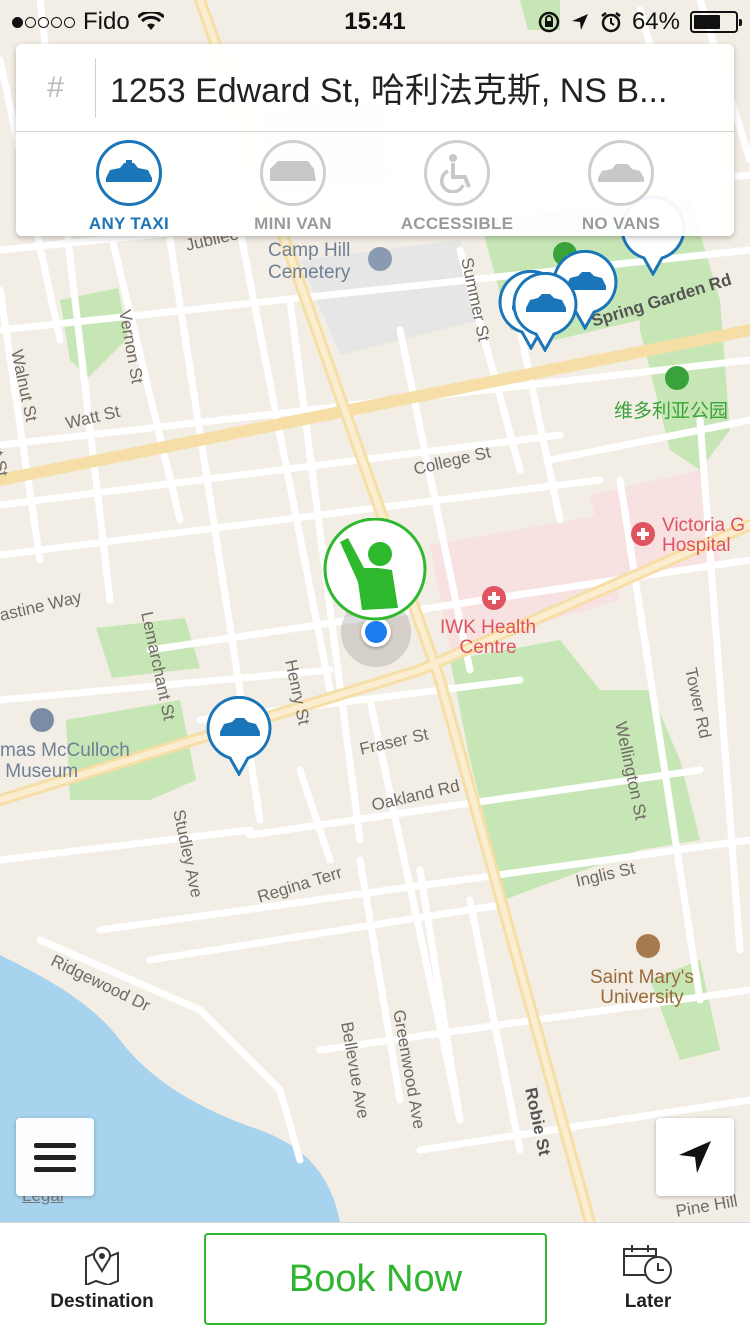 This screenshot has height=1334, width=750. What do you see at coordinates (129, 173) in the screenshot?
I see `taxi-icon` at bounding box center [129, 173].